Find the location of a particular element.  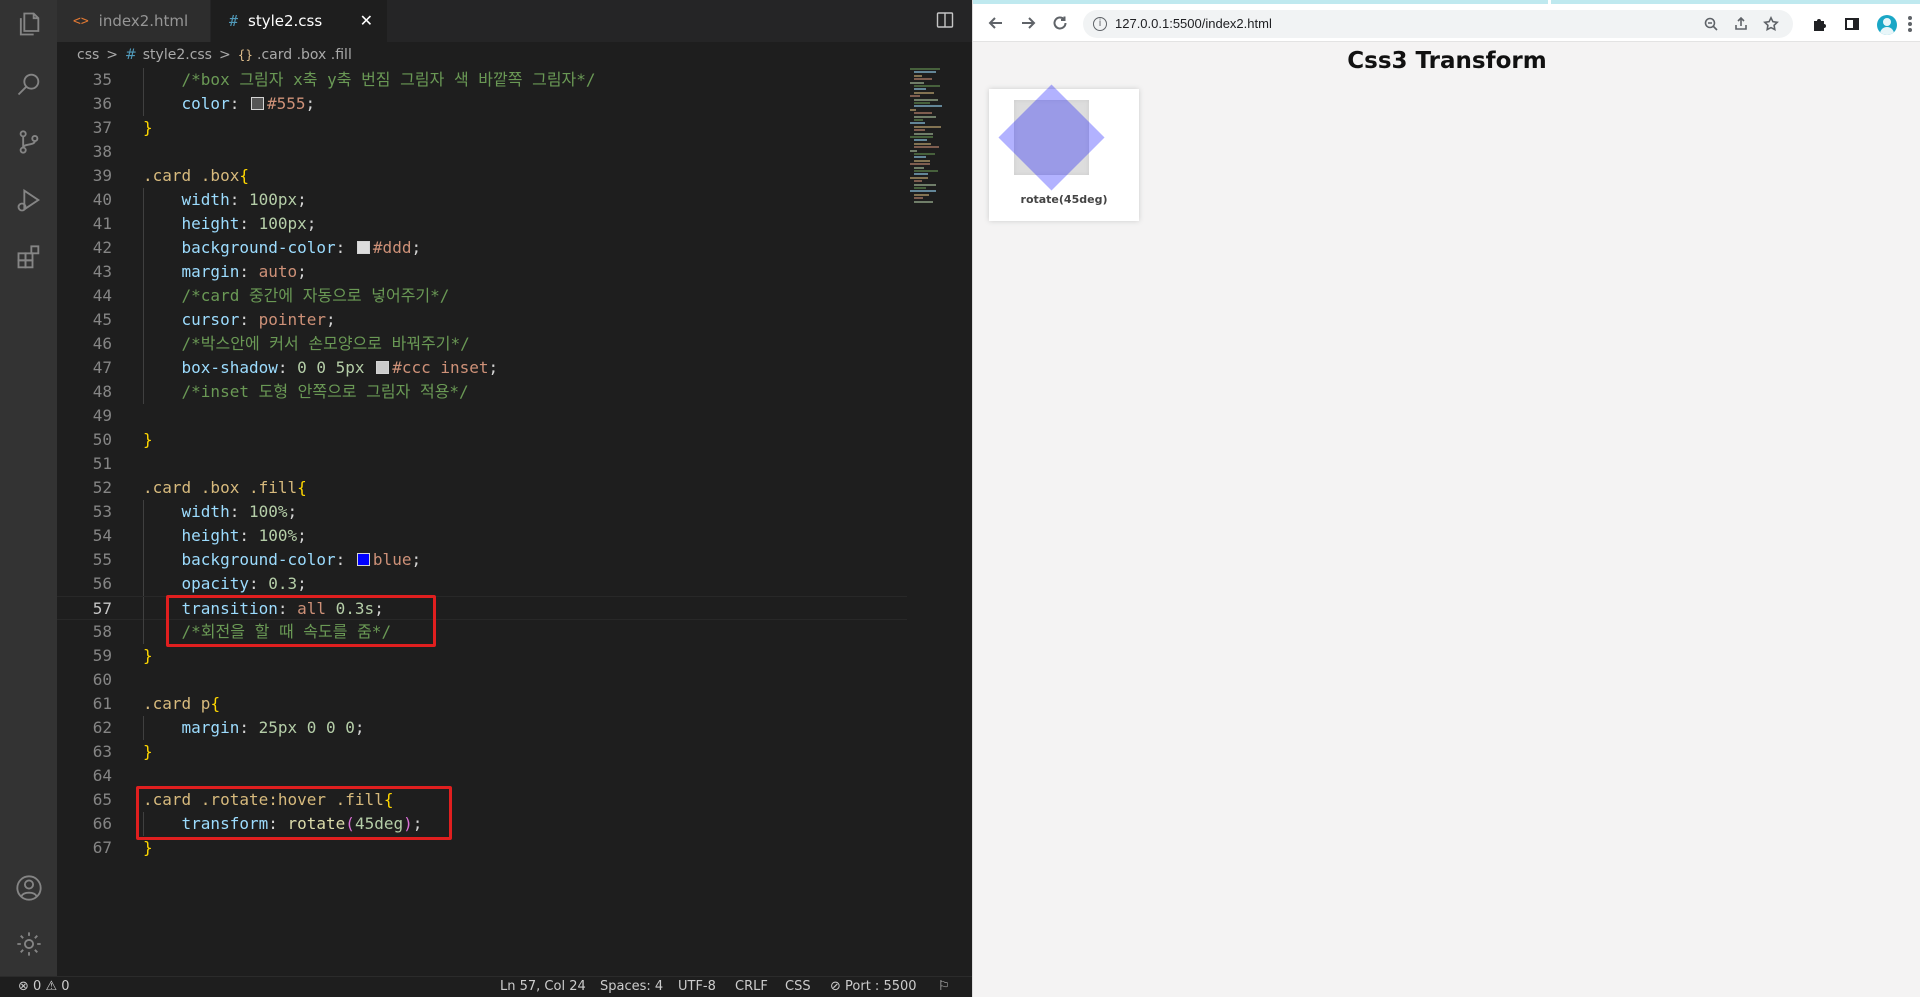

live-server-port: ⊘ Port : 5500 is located at coordinates (873, 986).